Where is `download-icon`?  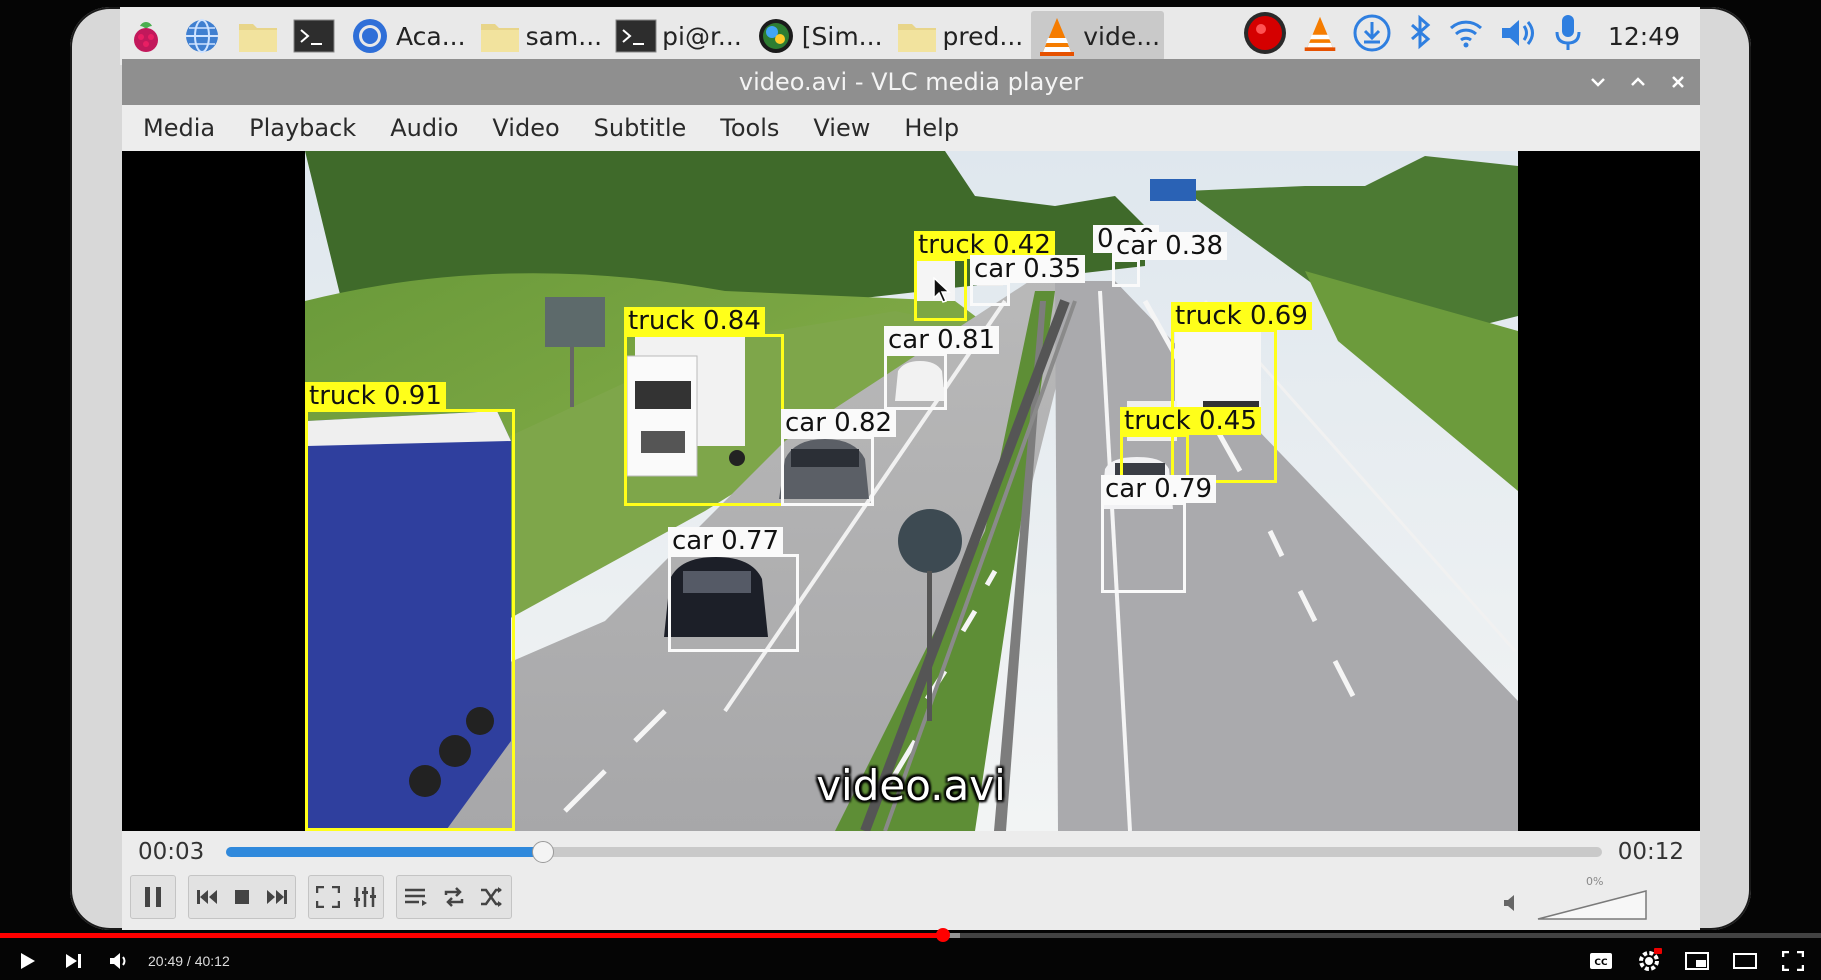
download-icon is located at coordinates (1372, 36).